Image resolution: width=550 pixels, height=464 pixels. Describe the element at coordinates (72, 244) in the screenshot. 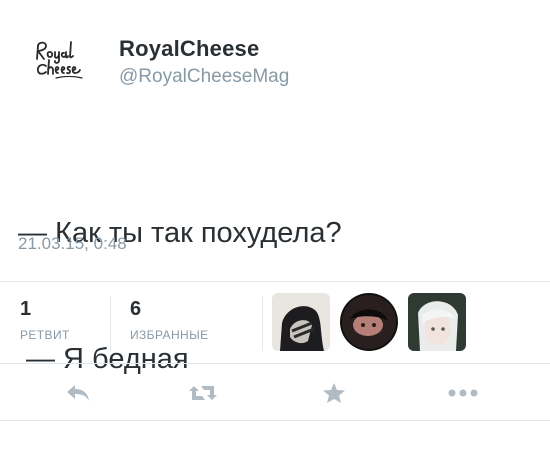

I see `tweet-timestamp: 21.03.15, 0:48` at that location.